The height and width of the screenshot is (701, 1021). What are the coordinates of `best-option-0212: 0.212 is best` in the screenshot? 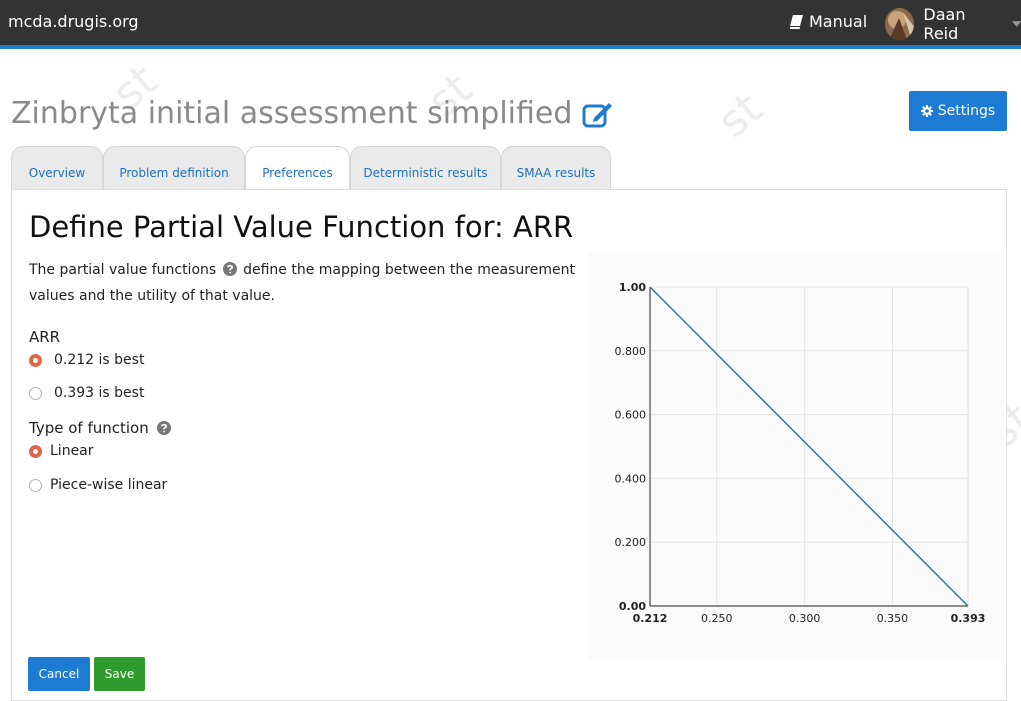 It's located at (86, 360).